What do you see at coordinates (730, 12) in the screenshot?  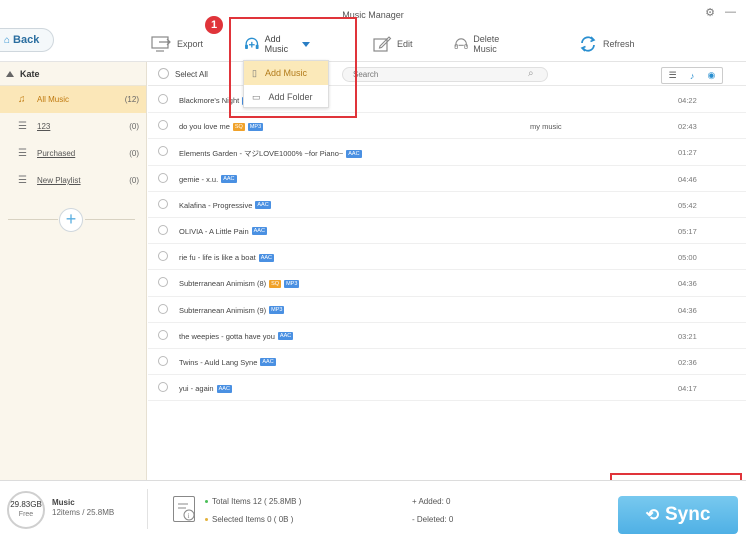 I see `minimize-icon: —` at bounding box center [730, 12].